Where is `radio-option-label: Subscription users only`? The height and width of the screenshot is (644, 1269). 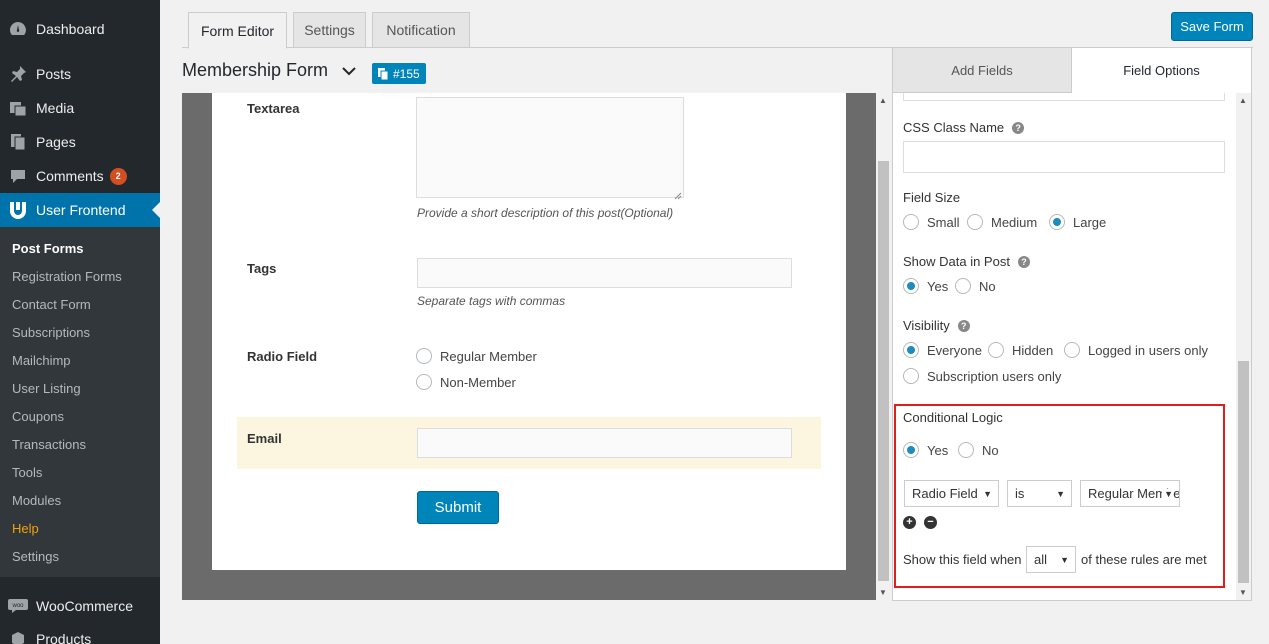
radio-option-label: Subscription users only is located at coordinates (994, 376).